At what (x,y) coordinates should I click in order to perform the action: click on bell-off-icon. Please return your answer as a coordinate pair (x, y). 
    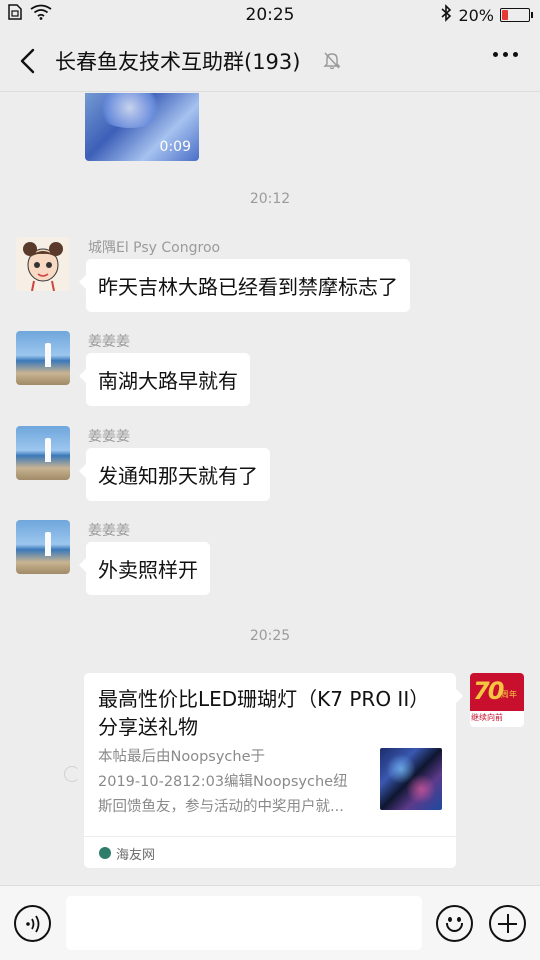
    Looking at the image, I should click on (332, 62).